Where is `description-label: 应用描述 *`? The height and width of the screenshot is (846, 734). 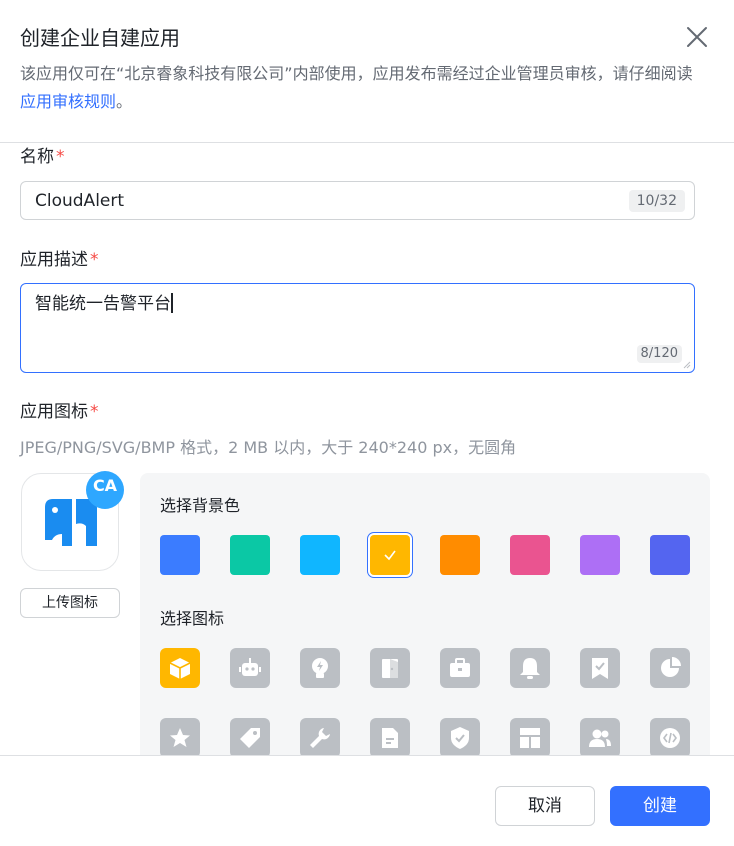
description-label: 应用描述 * is located at coordinates (59, 260).